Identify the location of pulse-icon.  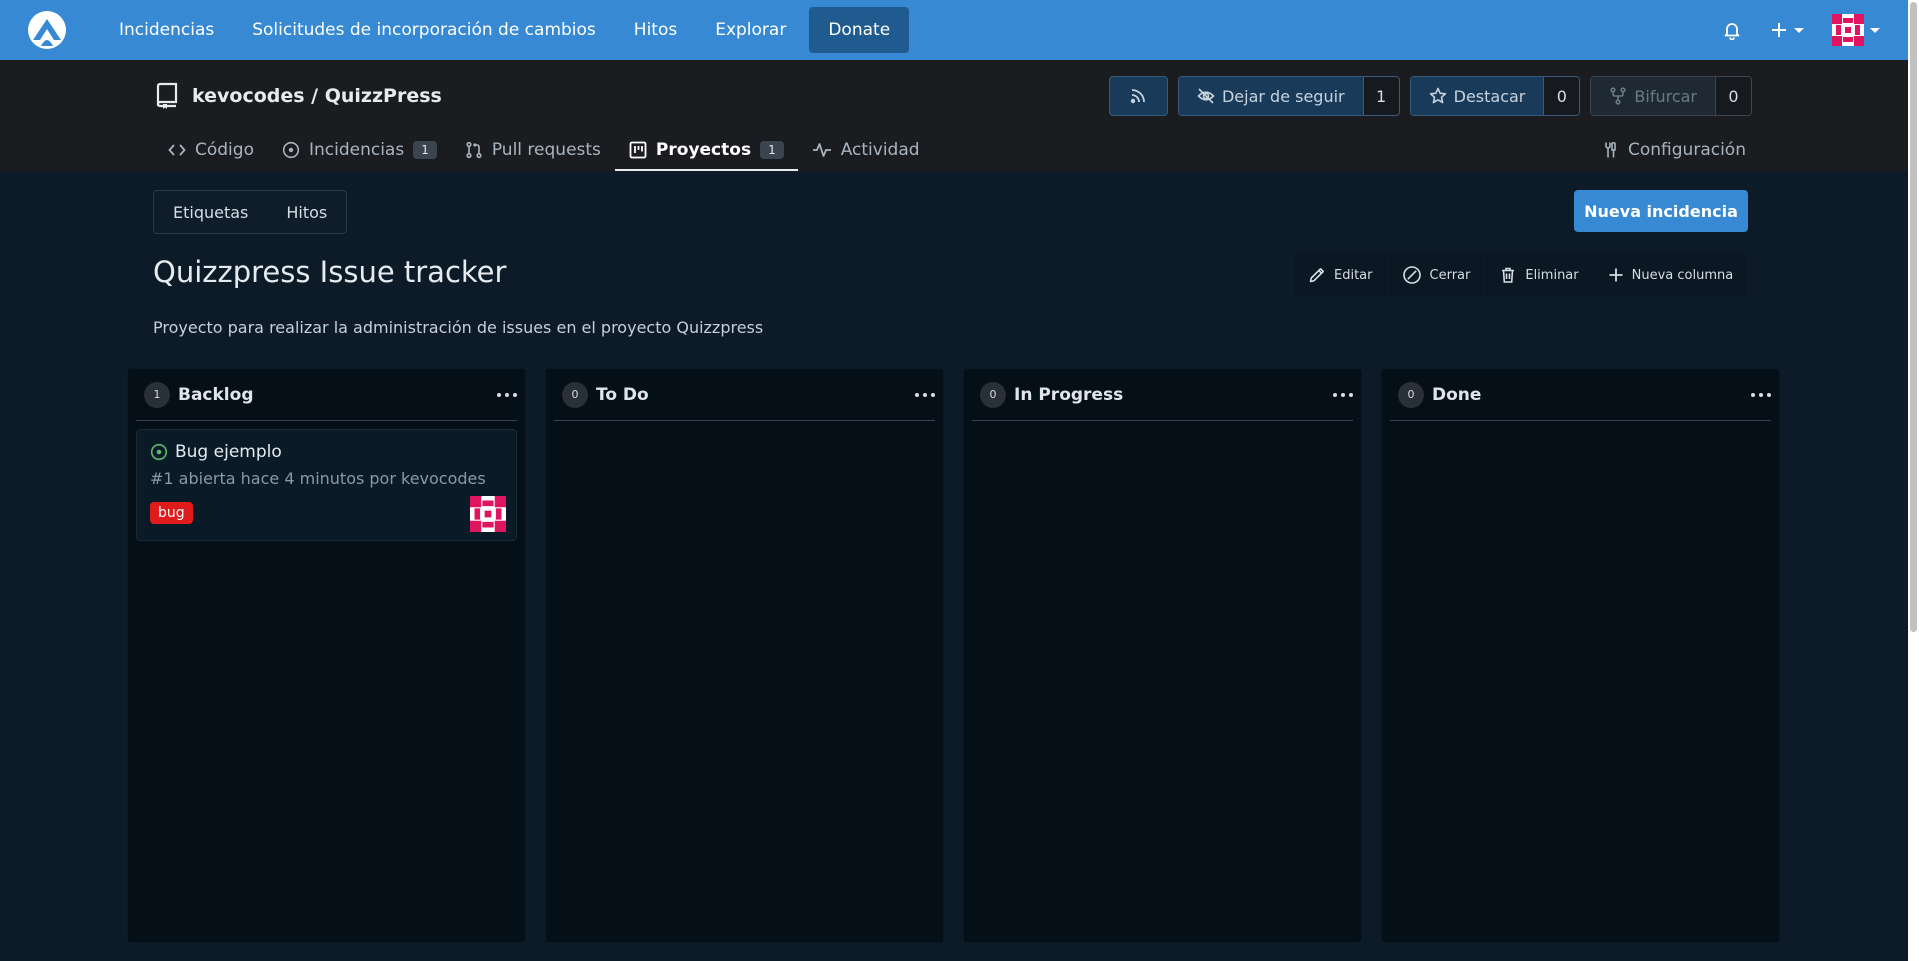
(821, 150).